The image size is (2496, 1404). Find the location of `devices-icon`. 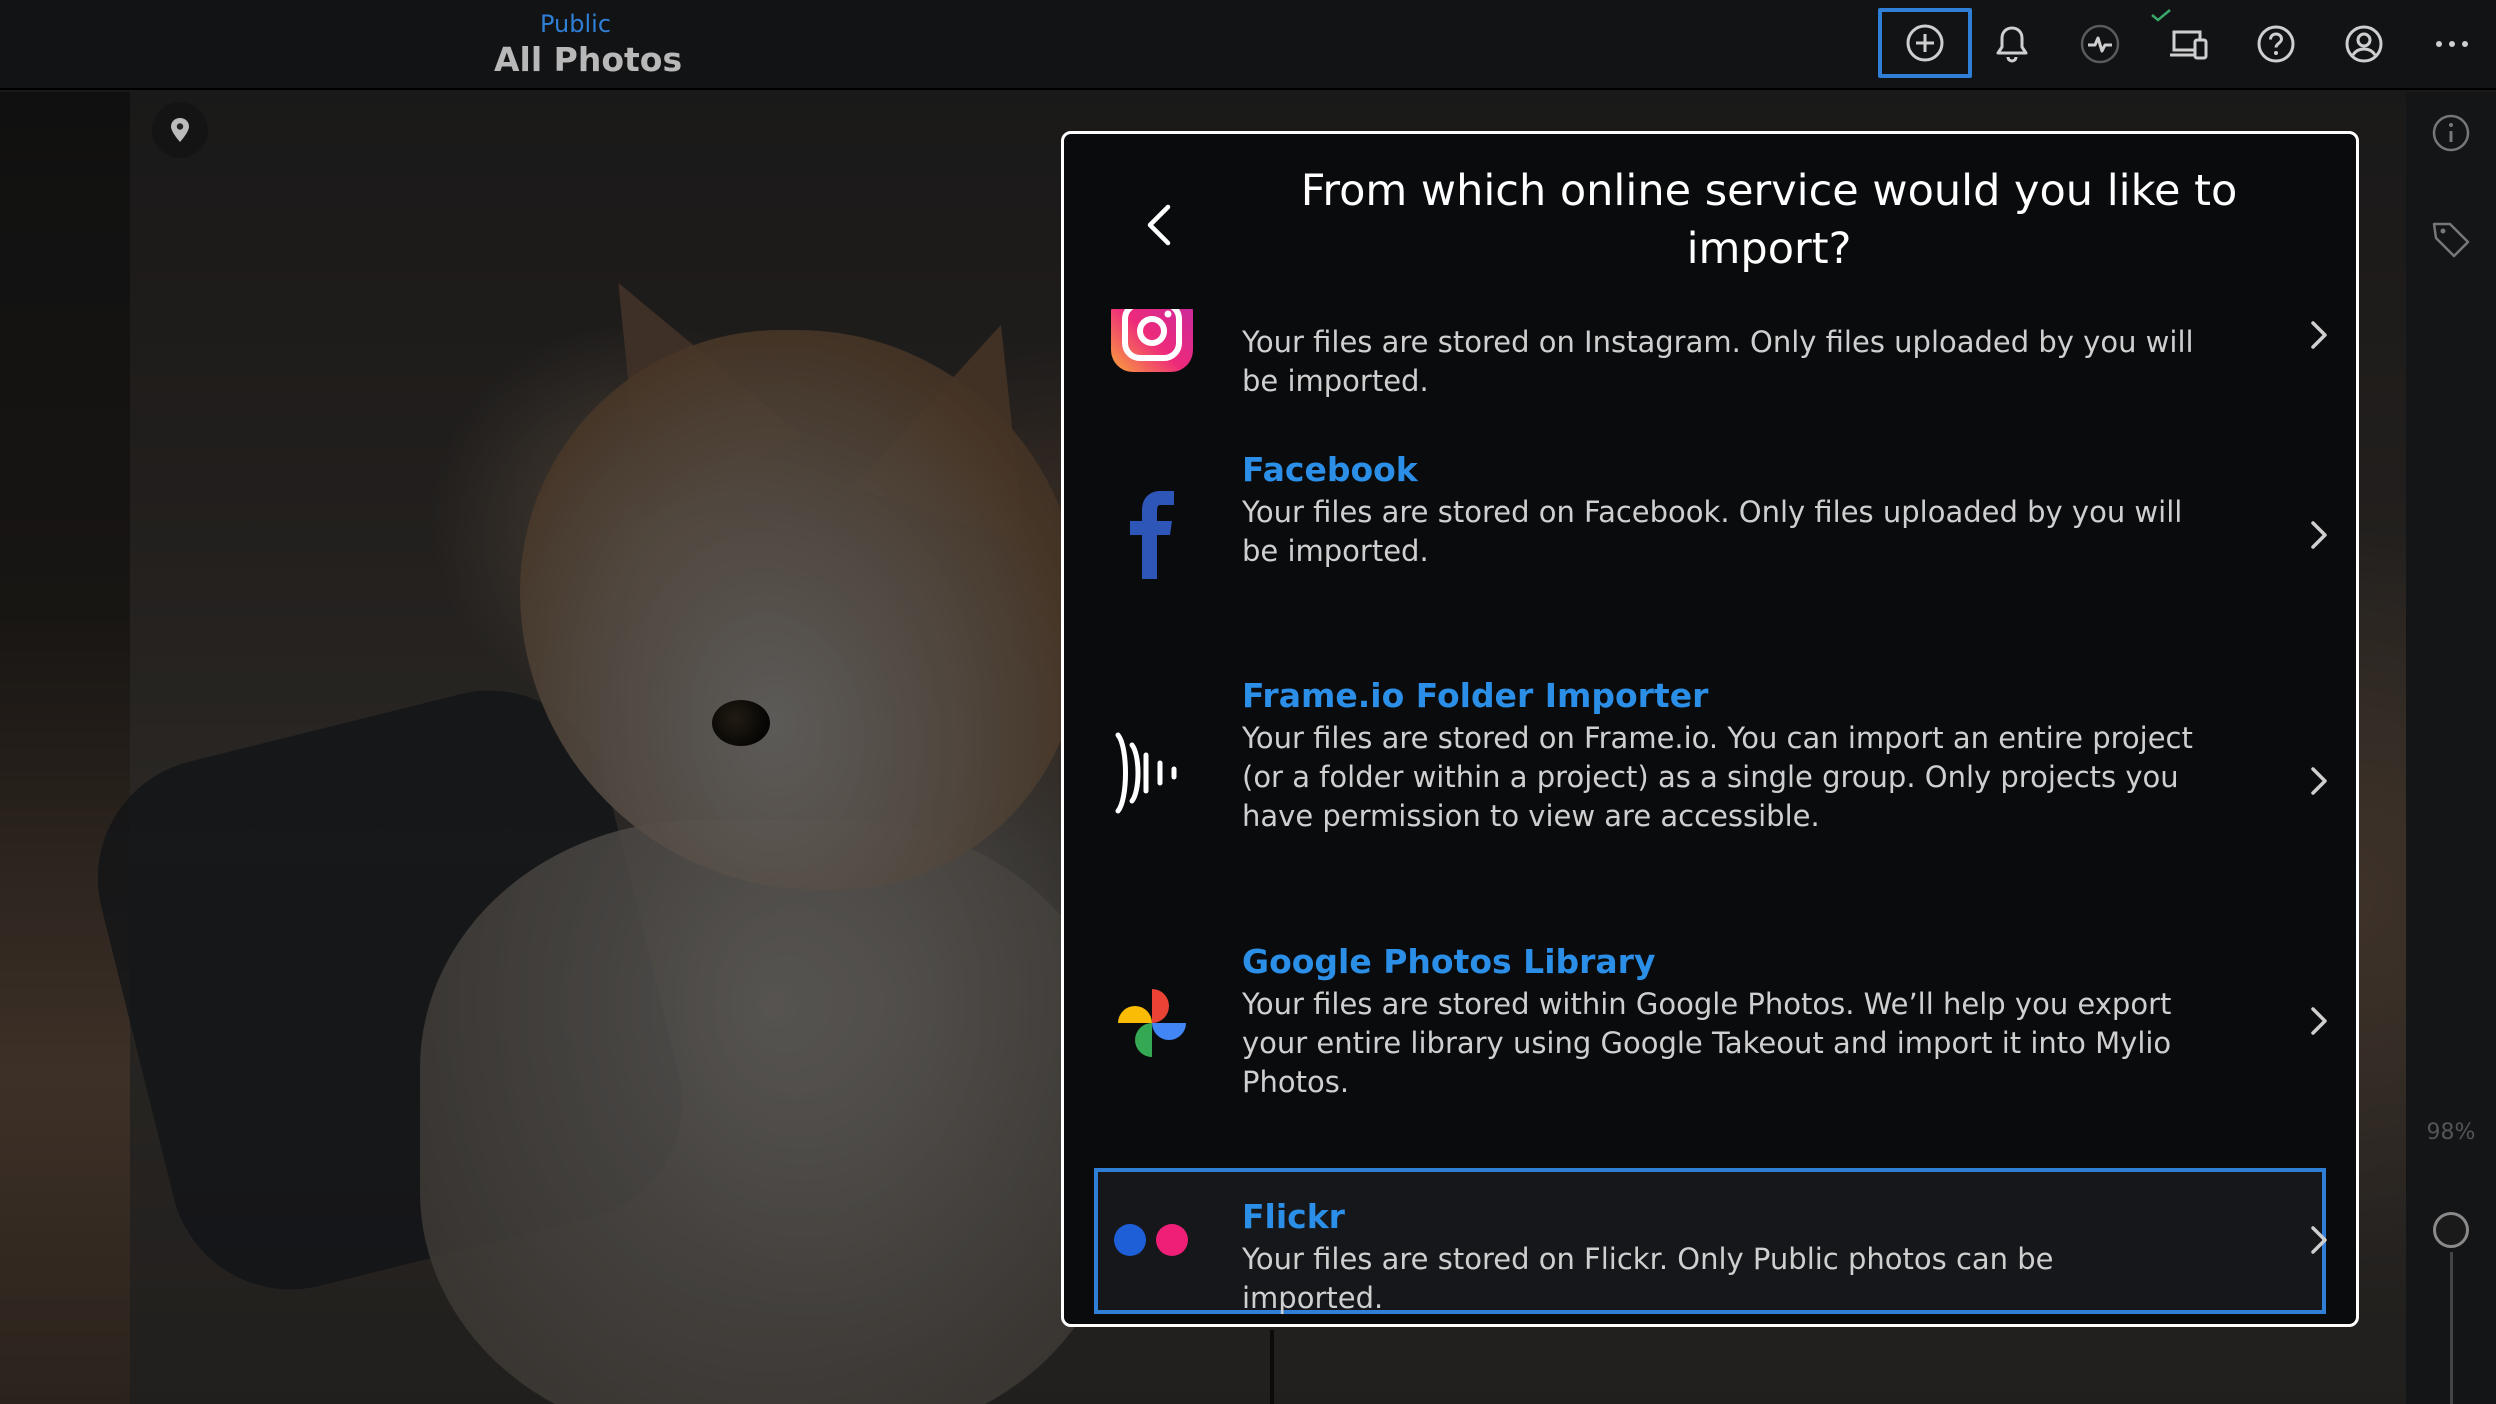

devices-icon is located at coordinates (2189, 45).